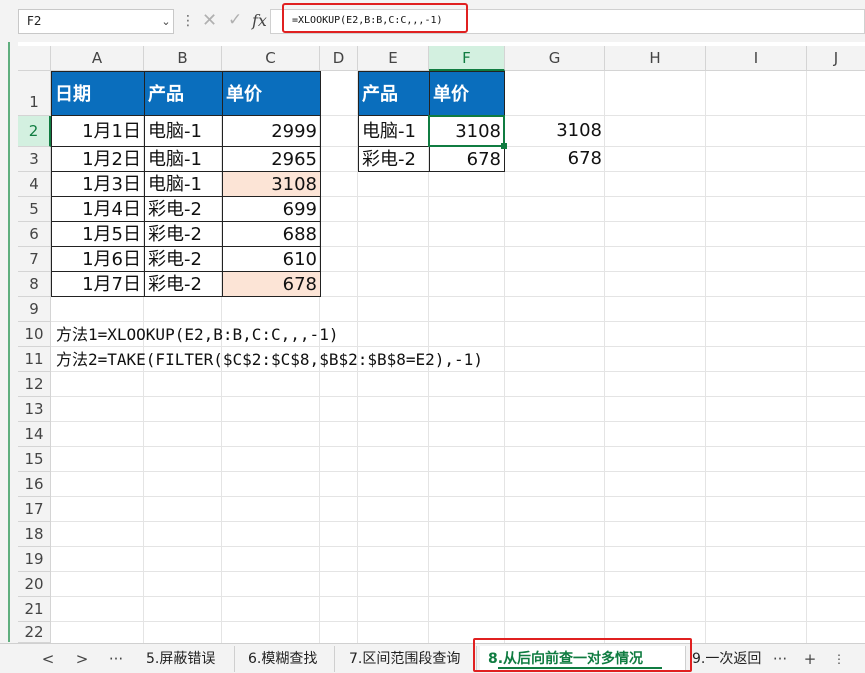 Image resolution: width=865 pixels, height=673 pixels. I want to click on column-header-a: A, so click(97, 58).